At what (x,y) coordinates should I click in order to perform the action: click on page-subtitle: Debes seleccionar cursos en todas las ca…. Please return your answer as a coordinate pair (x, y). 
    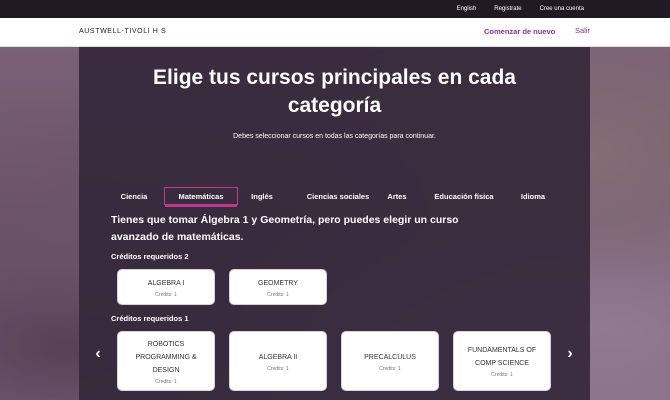
    Looking at the image, I should click on (334, 136).